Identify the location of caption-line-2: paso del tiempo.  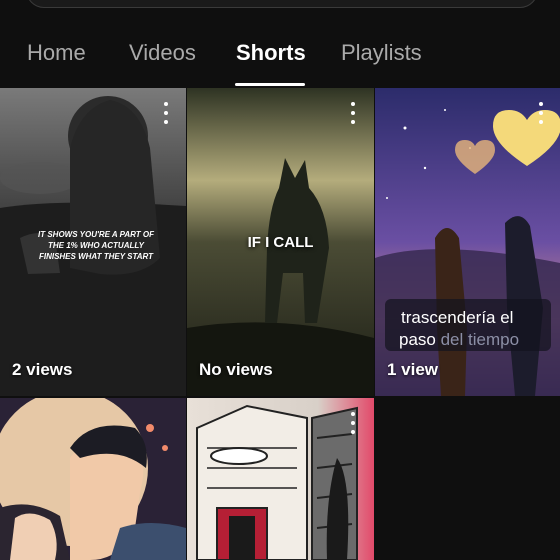
(459, 339).